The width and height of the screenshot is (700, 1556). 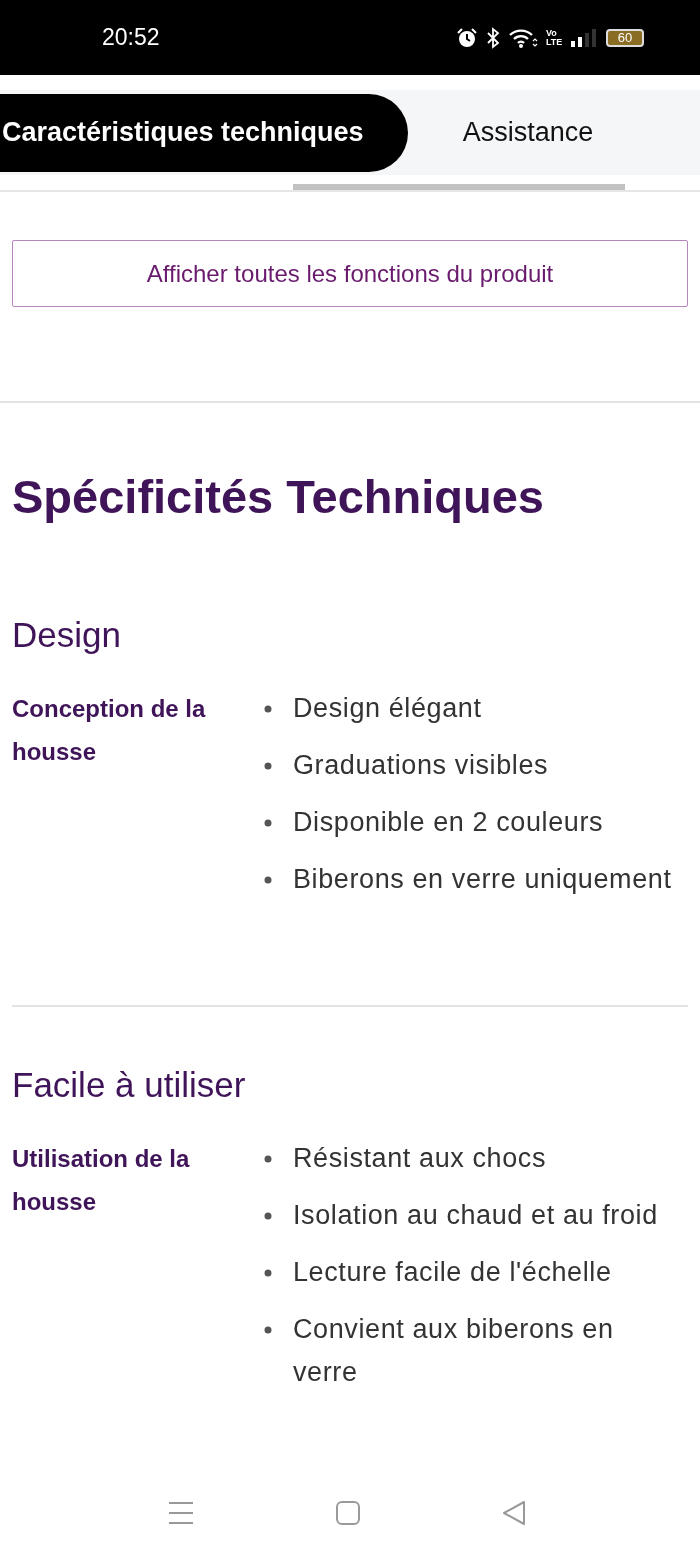 What do you see at coordinates (101, 1180) in the screenshot?
I see `spec-label: Utilisation de la housse` at bounding box center [101, 1180].